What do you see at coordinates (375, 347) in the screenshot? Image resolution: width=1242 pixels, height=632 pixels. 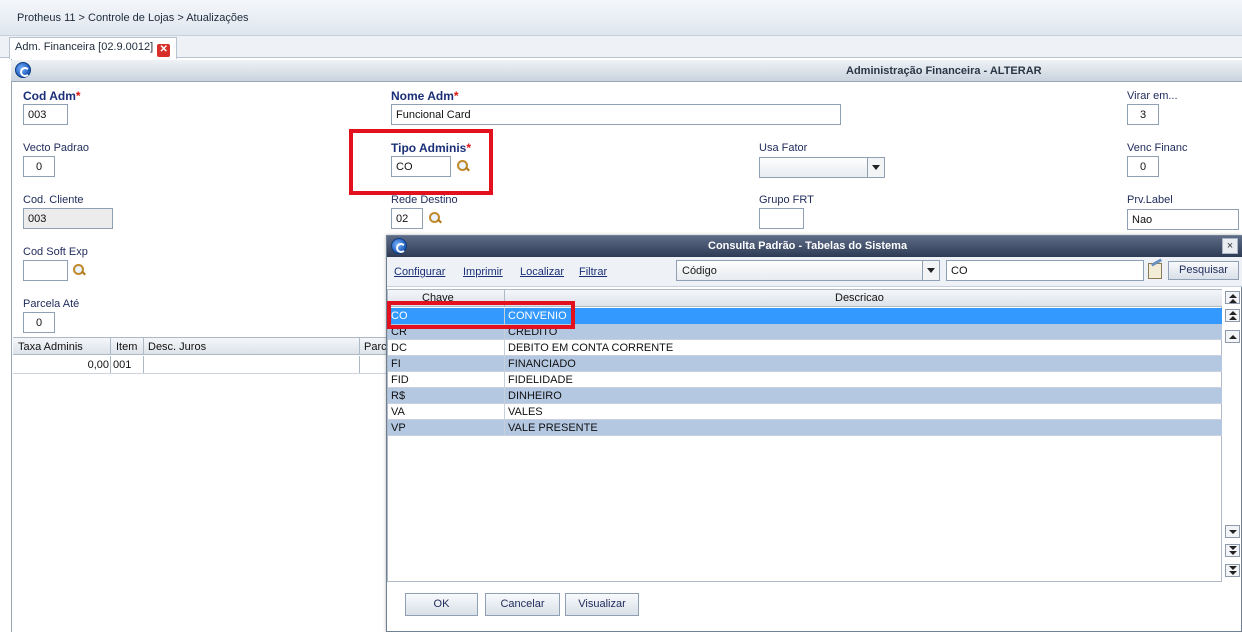 I see `col-parc: Parc` at bounding box center [375, 347].